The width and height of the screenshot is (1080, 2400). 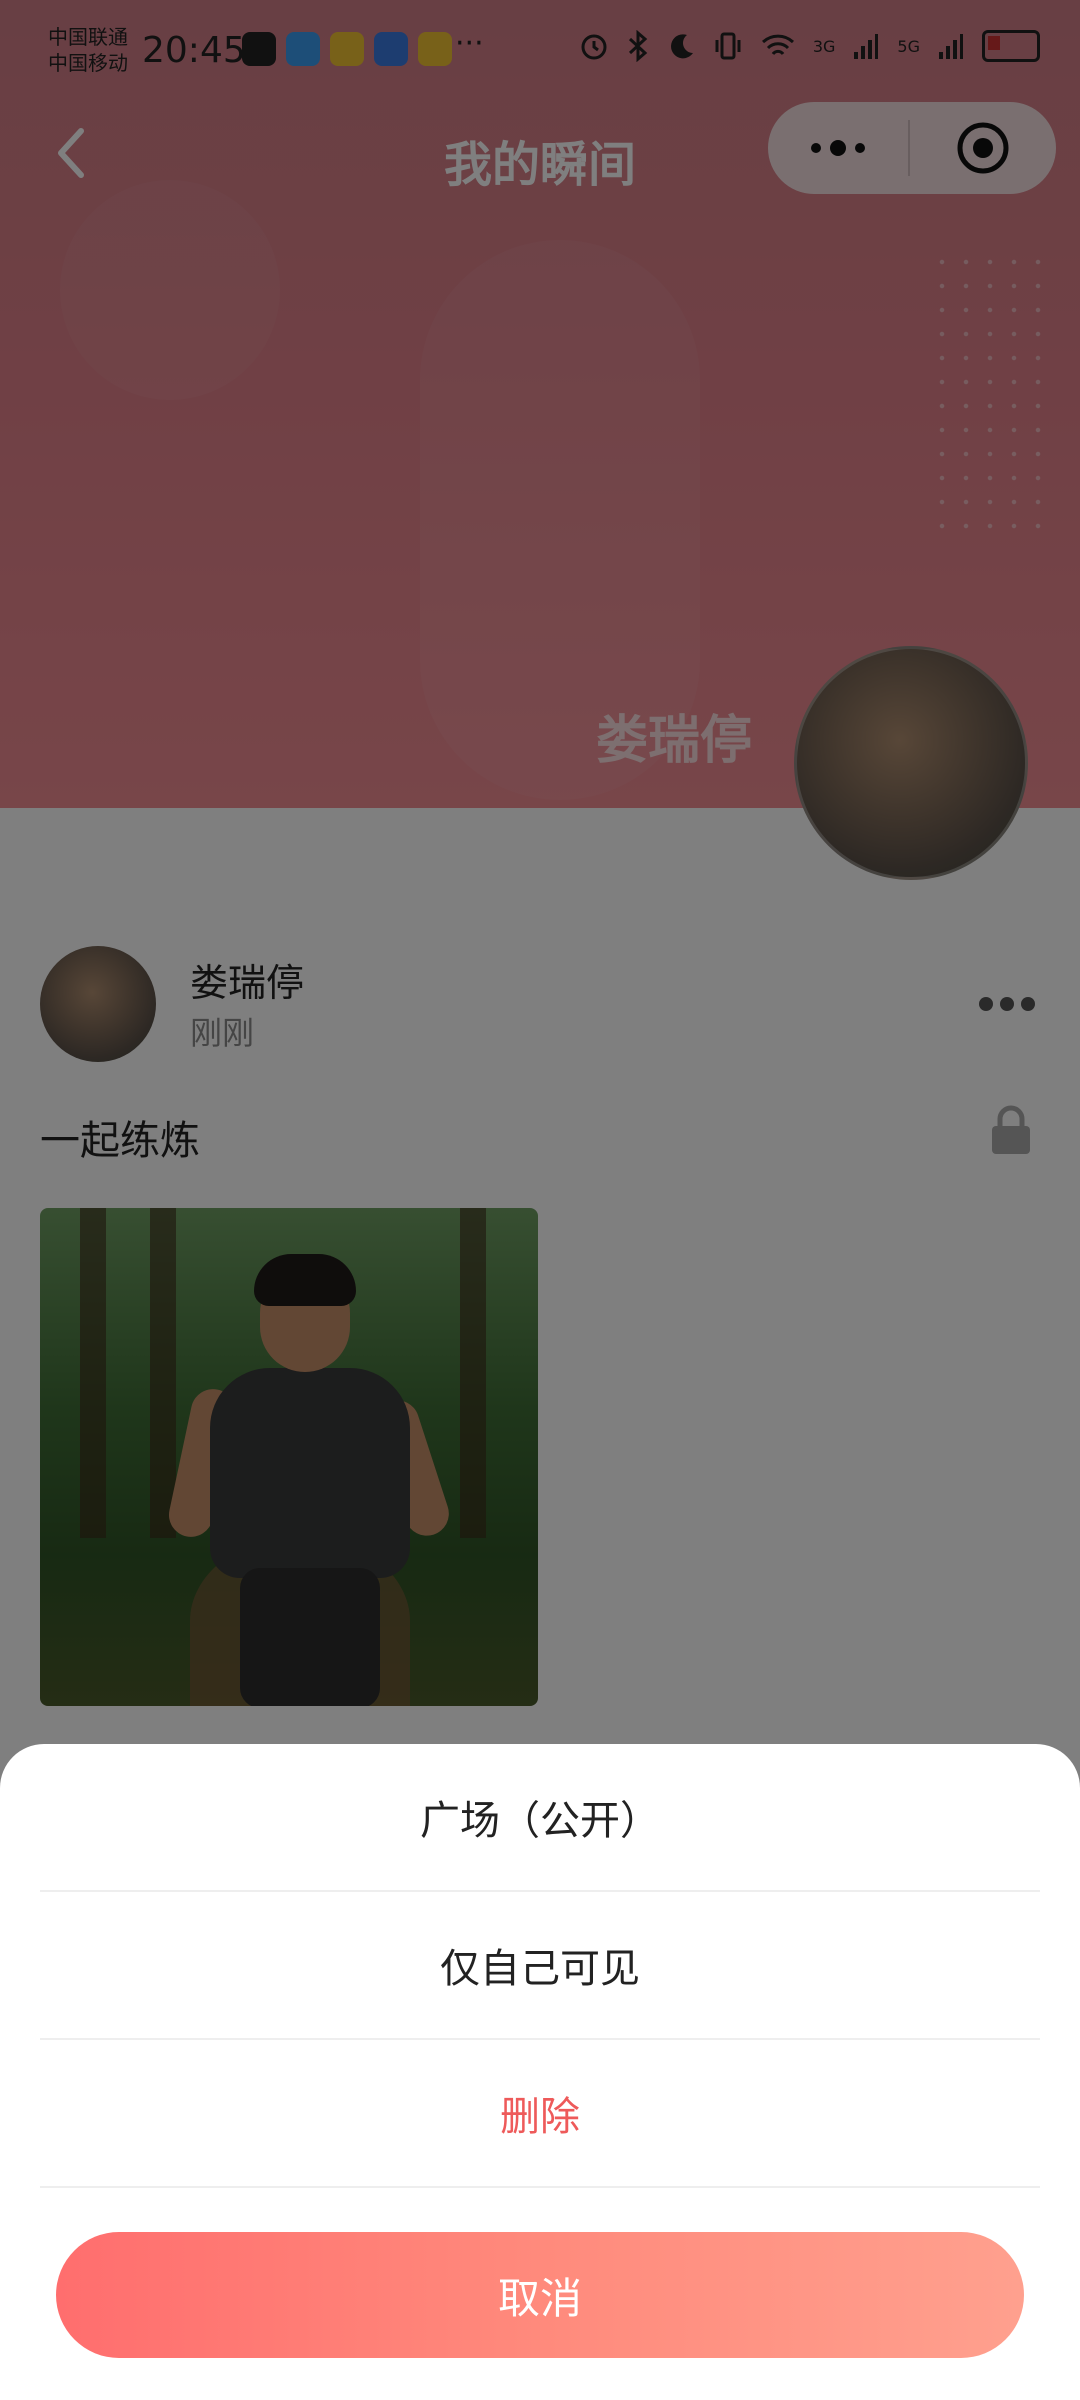 I want to click on cancel-button: 取消, so click(x=540, y=2295).